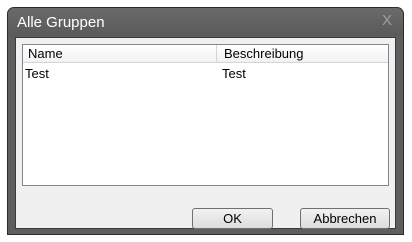 The image size is (412, 242). I want to click on list-header: Name Beschreibung, so click(205, 54).